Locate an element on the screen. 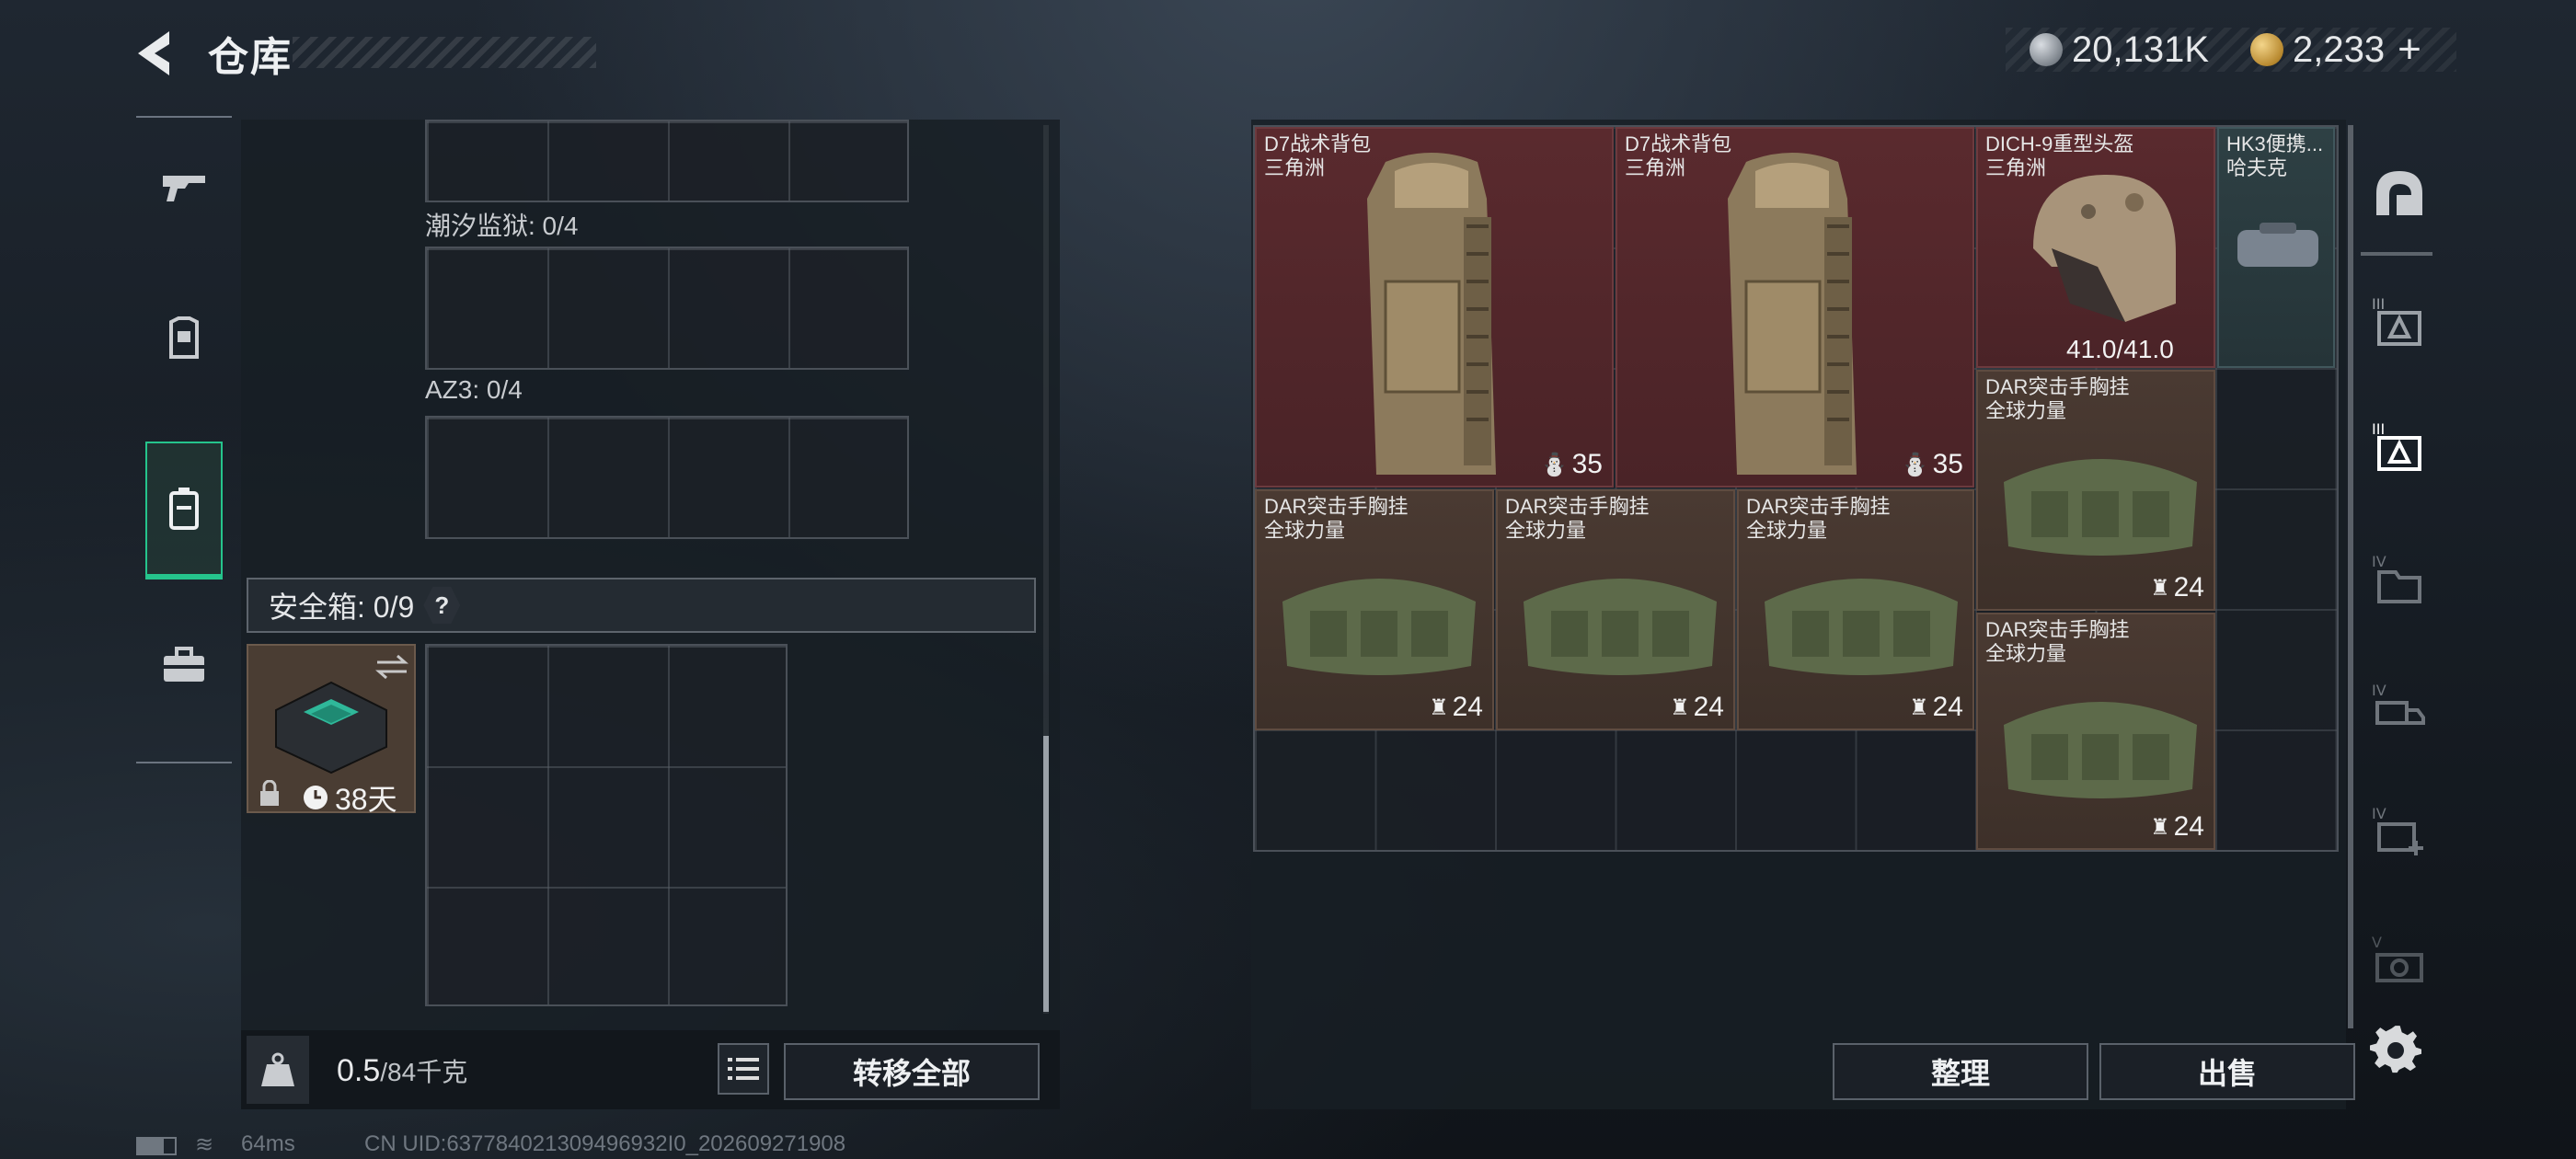 The image size is (2576, 1159). silver-currency: 20,131K is located at coordinates (2119, 49).